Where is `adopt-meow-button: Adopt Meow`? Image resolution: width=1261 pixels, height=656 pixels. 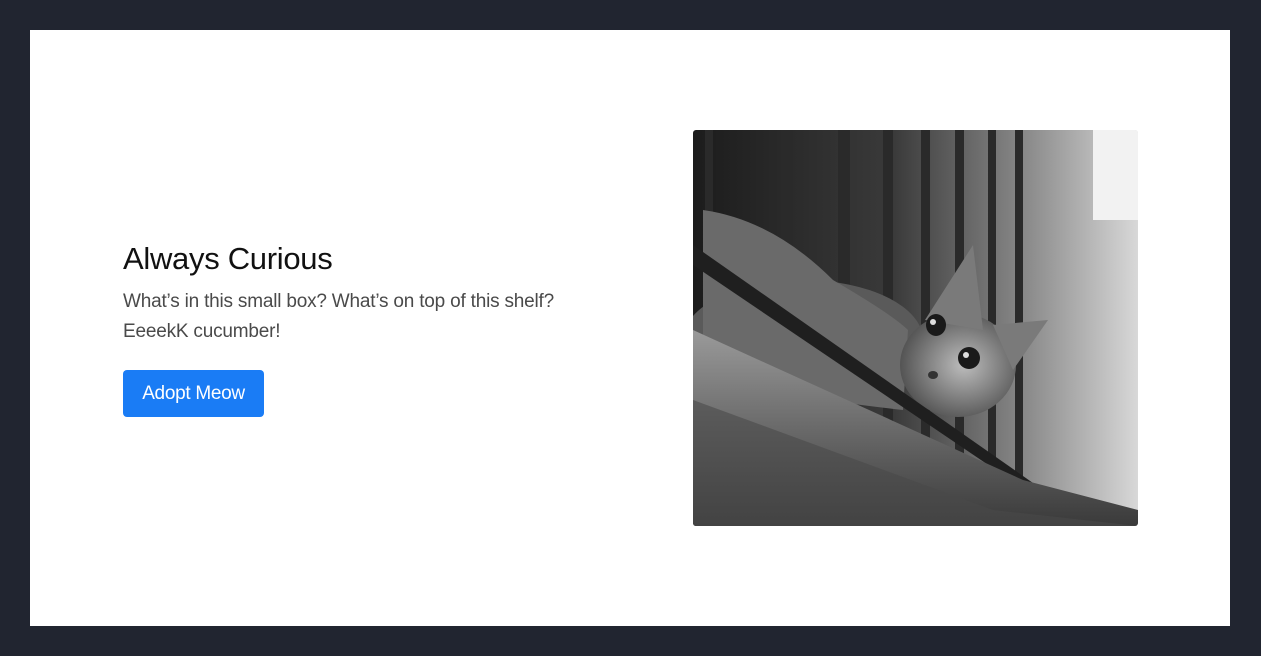 adopt-meow-button: Adopt Meow is located at coordinates (193, 393).